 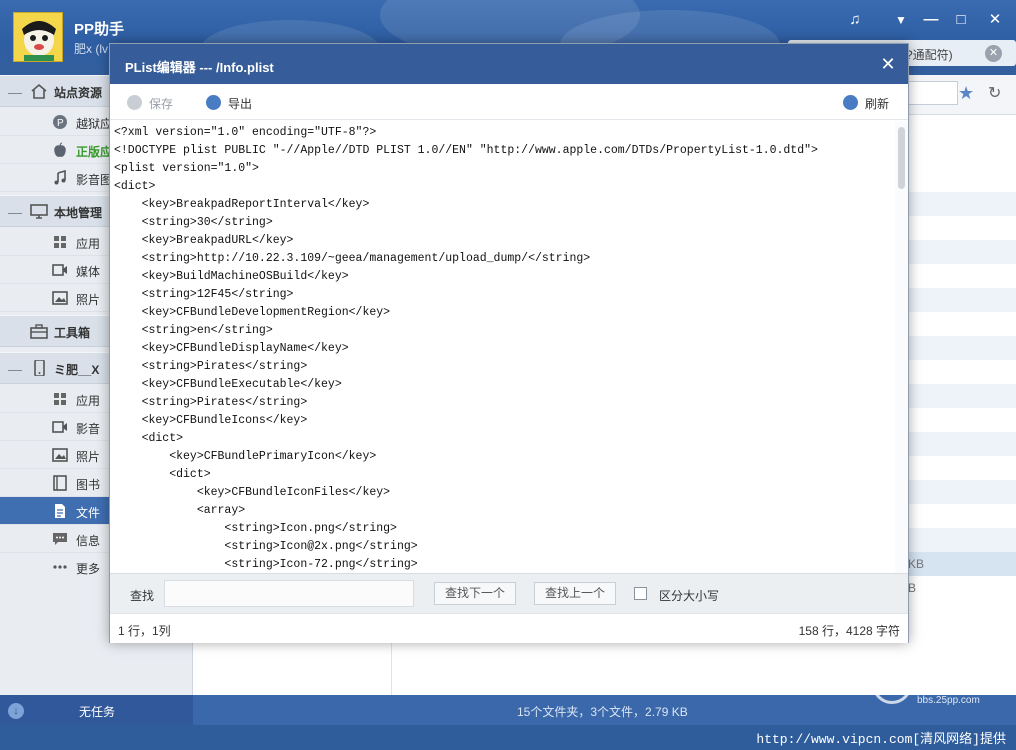 I want to click on home-icon, so click(x=39, y=91).